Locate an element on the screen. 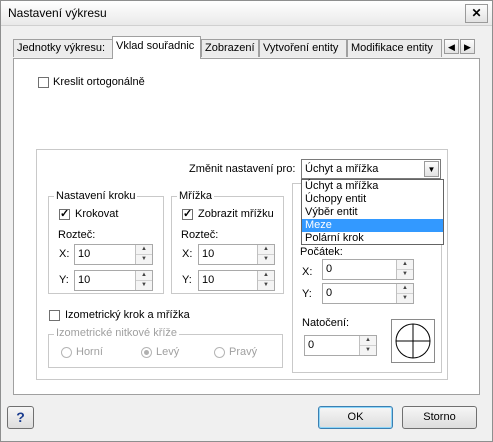  ok-label: OK is located at coordinates (355, 417).